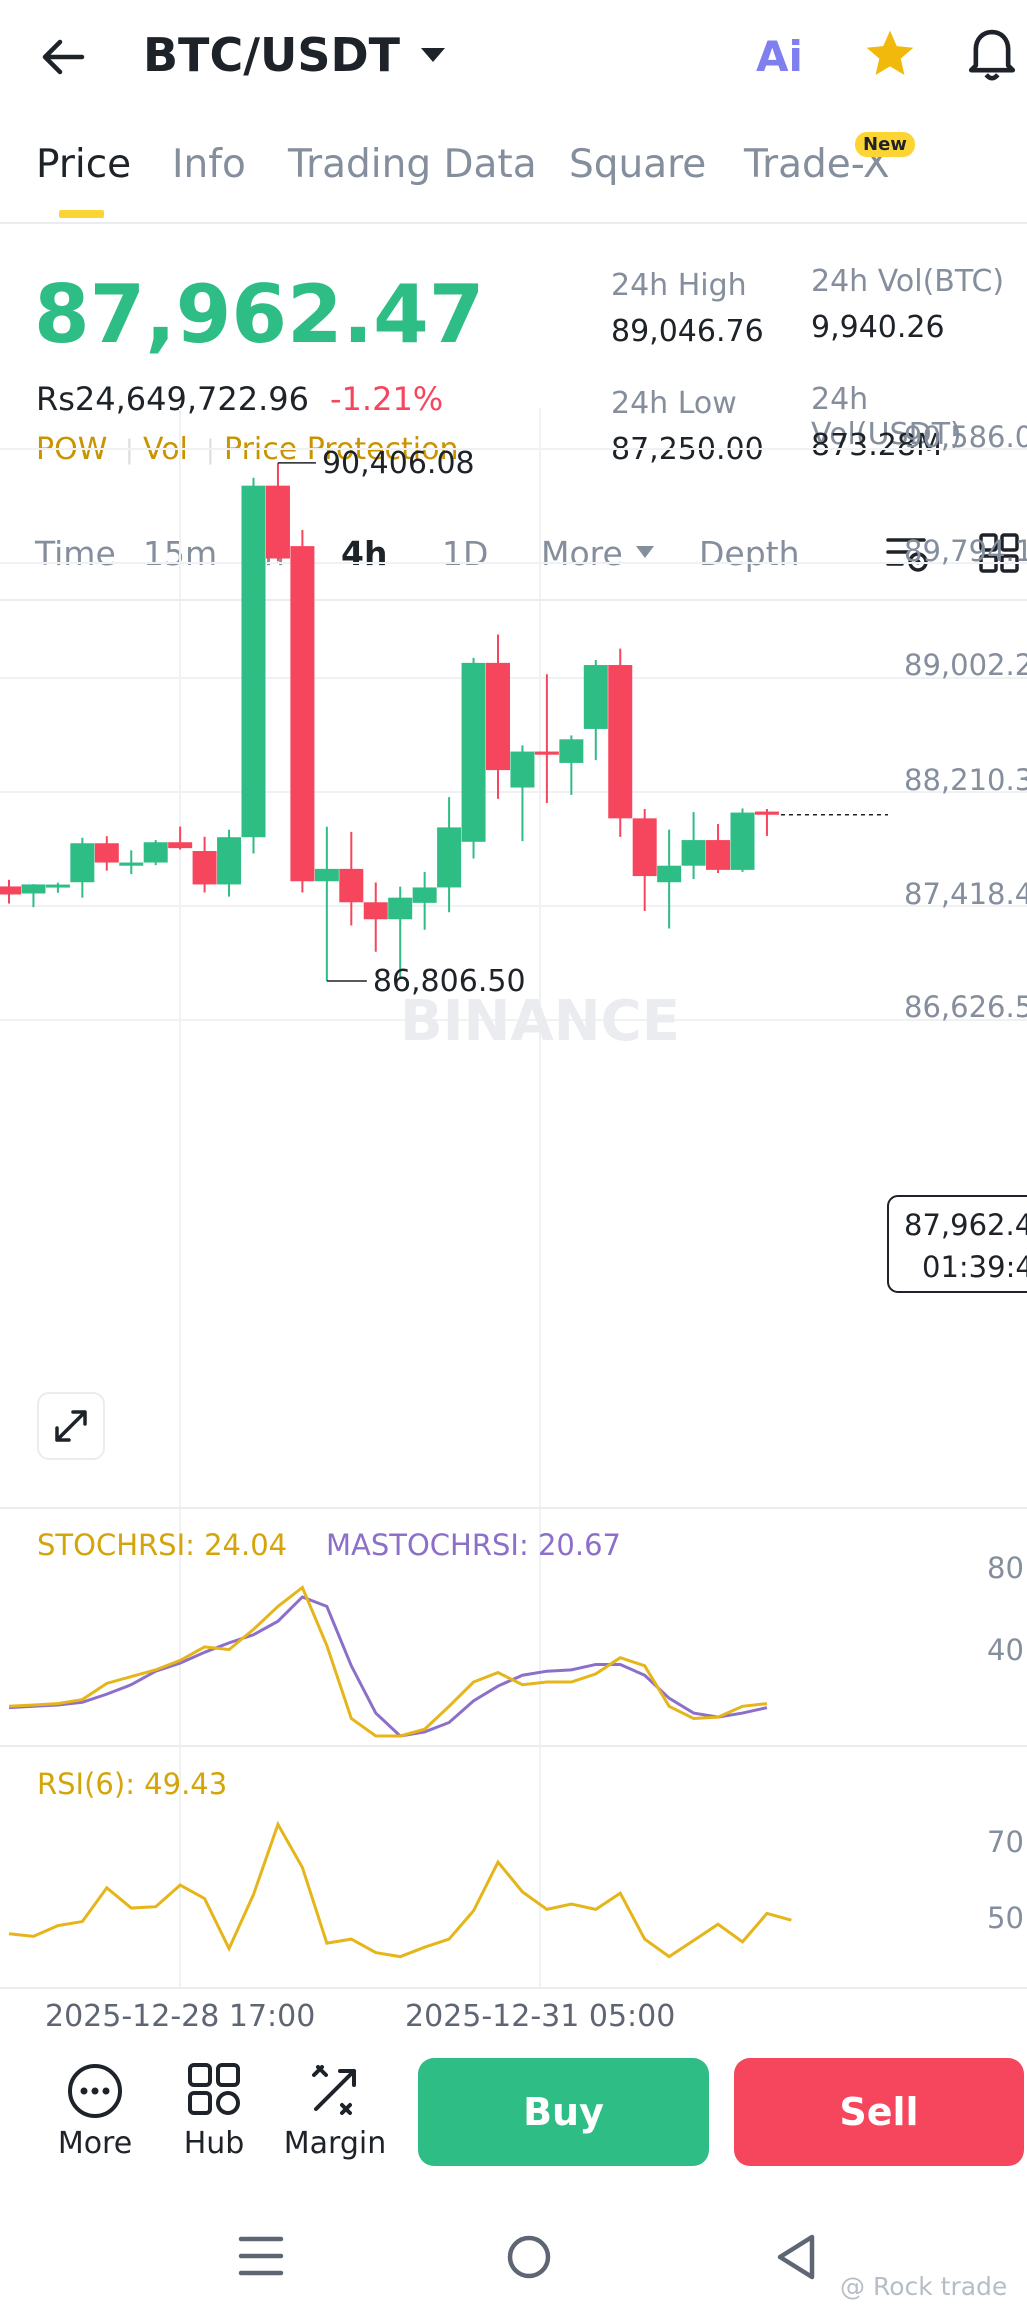  What do you see at coordinates (965, 665) in the screenshot?
I see `y-tick-label: 89,002.2` at bounding box center [965, 665].